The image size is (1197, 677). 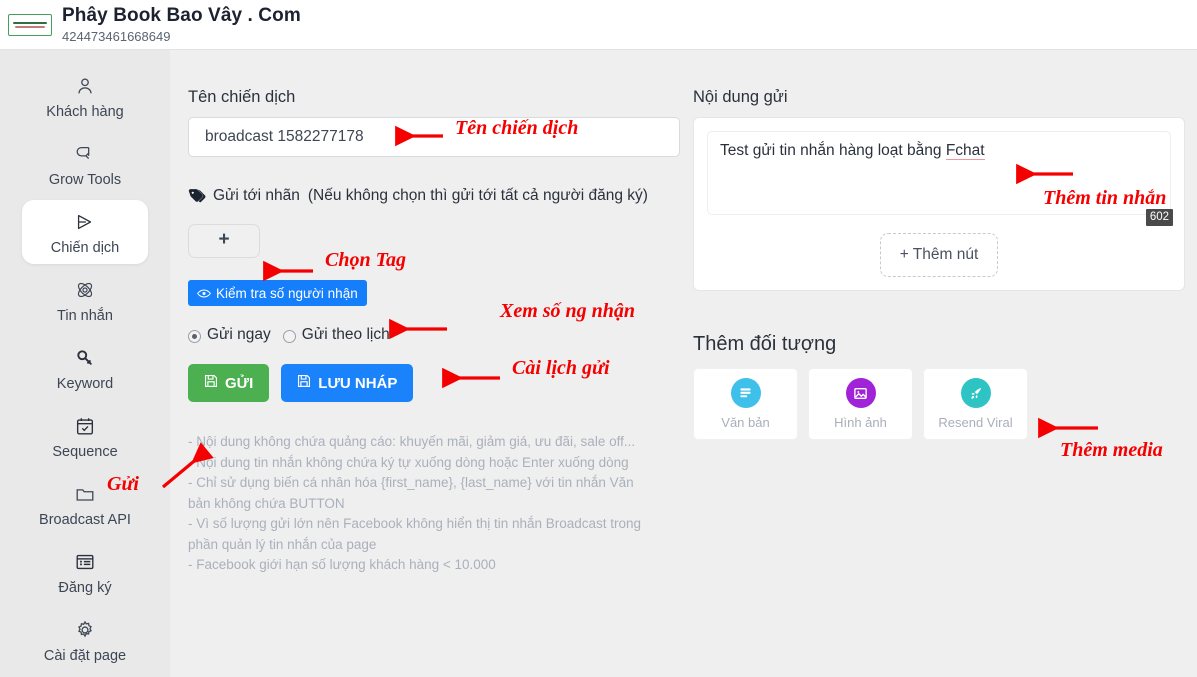 I want to click on media-card-hinh-anh: Hình ảnh, so click(x=860, y=404).